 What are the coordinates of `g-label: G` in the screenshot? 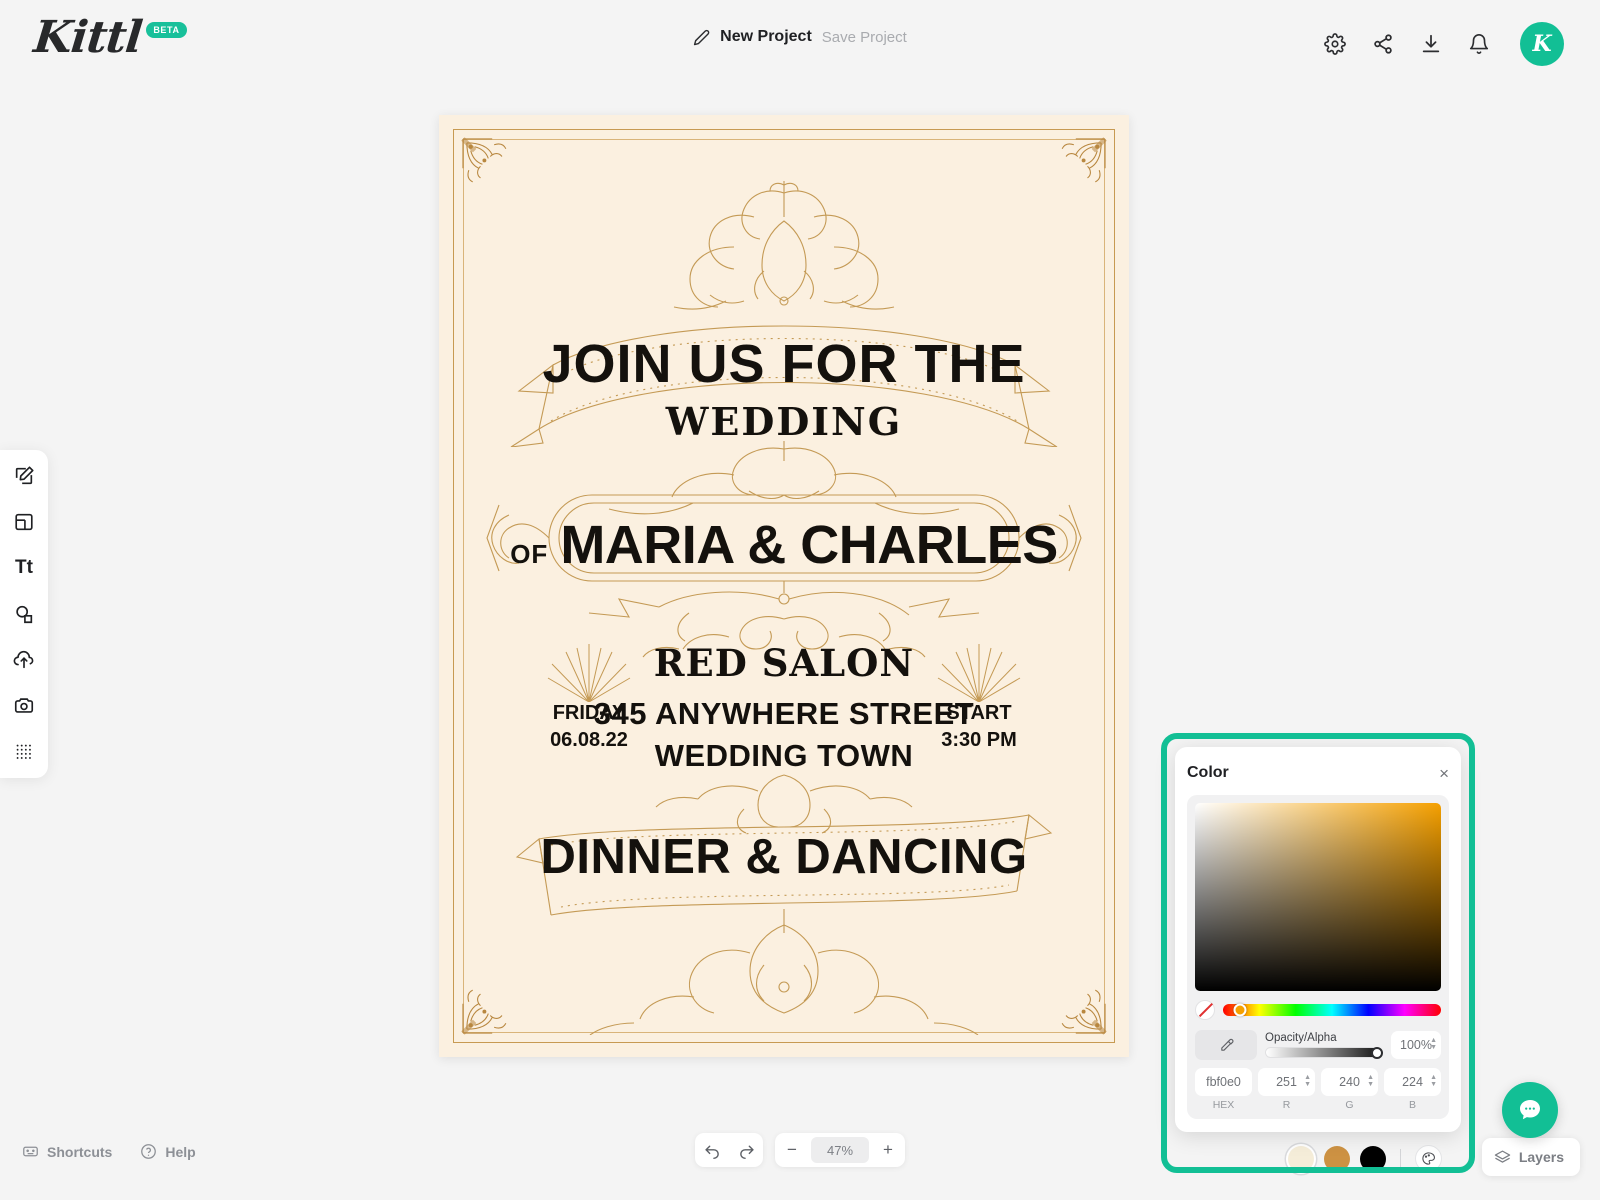 It's located at (1349, 1105).